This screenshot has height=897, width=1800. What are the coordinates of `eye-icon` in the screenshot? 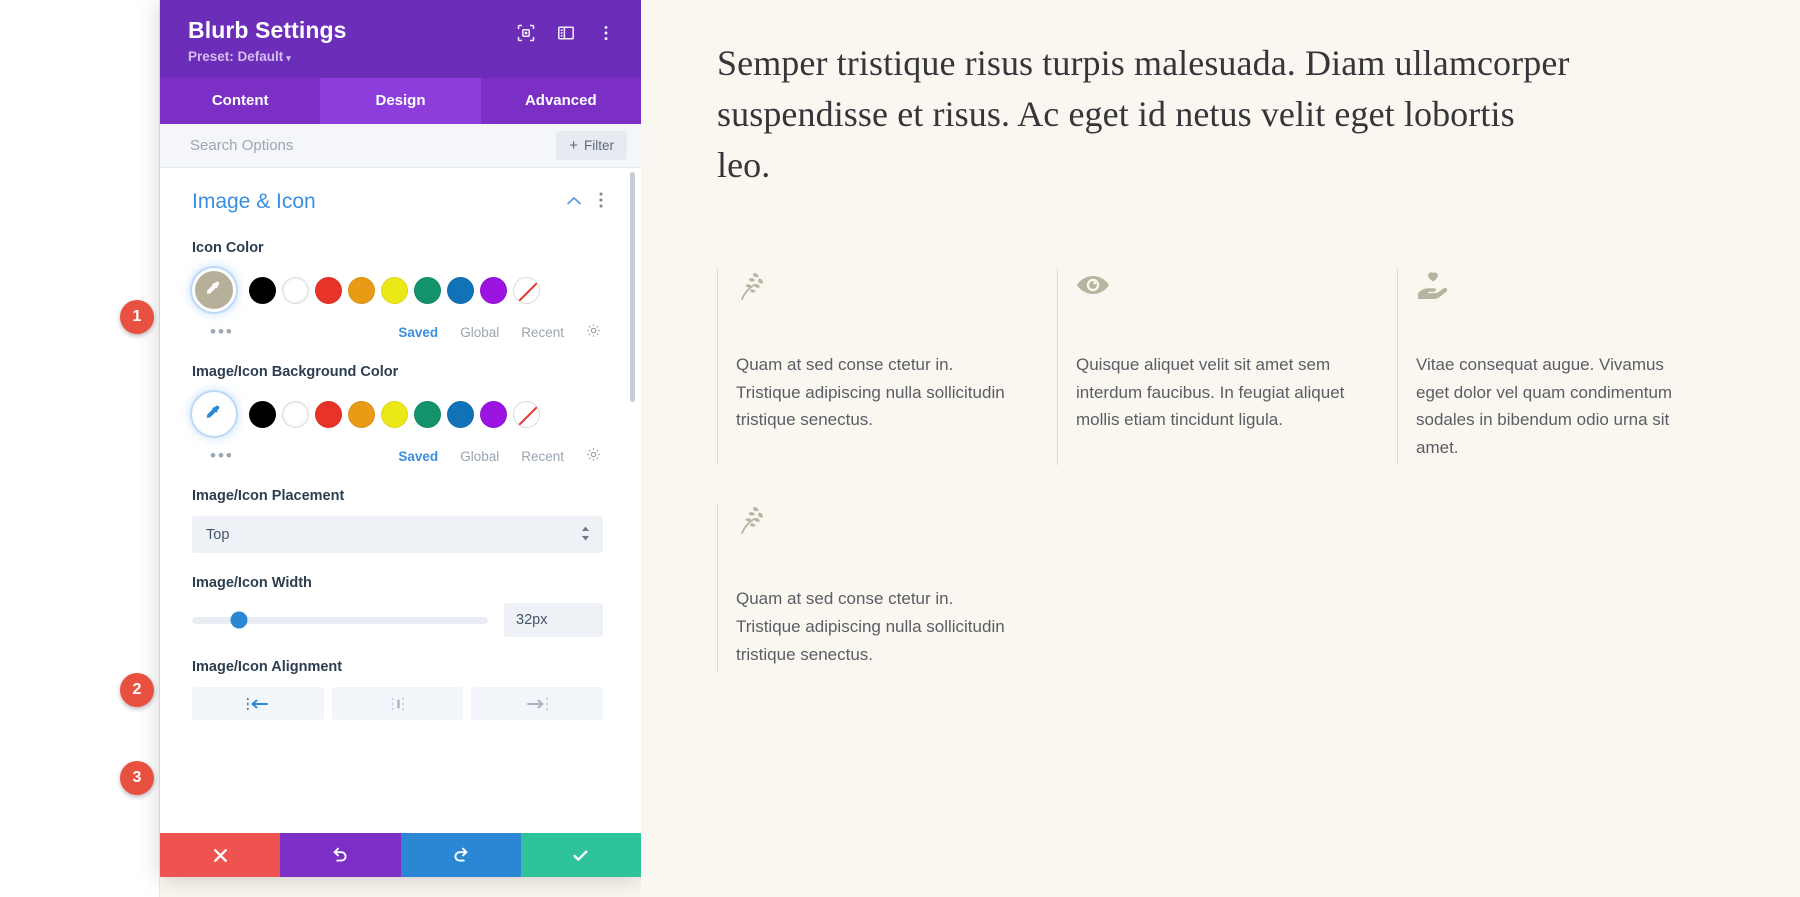 It's located at (1214, 285).